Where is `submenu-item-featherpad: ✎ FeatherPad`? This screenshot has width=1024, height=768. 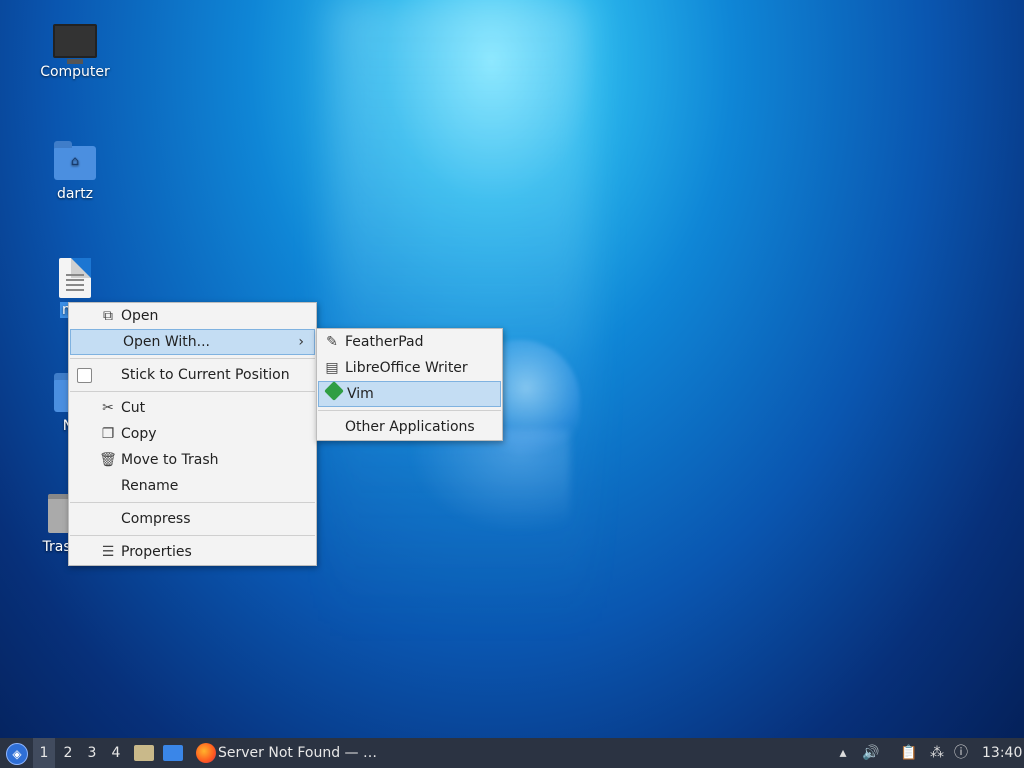 submenu-item-featherpad: ✎ FeatherPad is located at coordinates (409, 342).